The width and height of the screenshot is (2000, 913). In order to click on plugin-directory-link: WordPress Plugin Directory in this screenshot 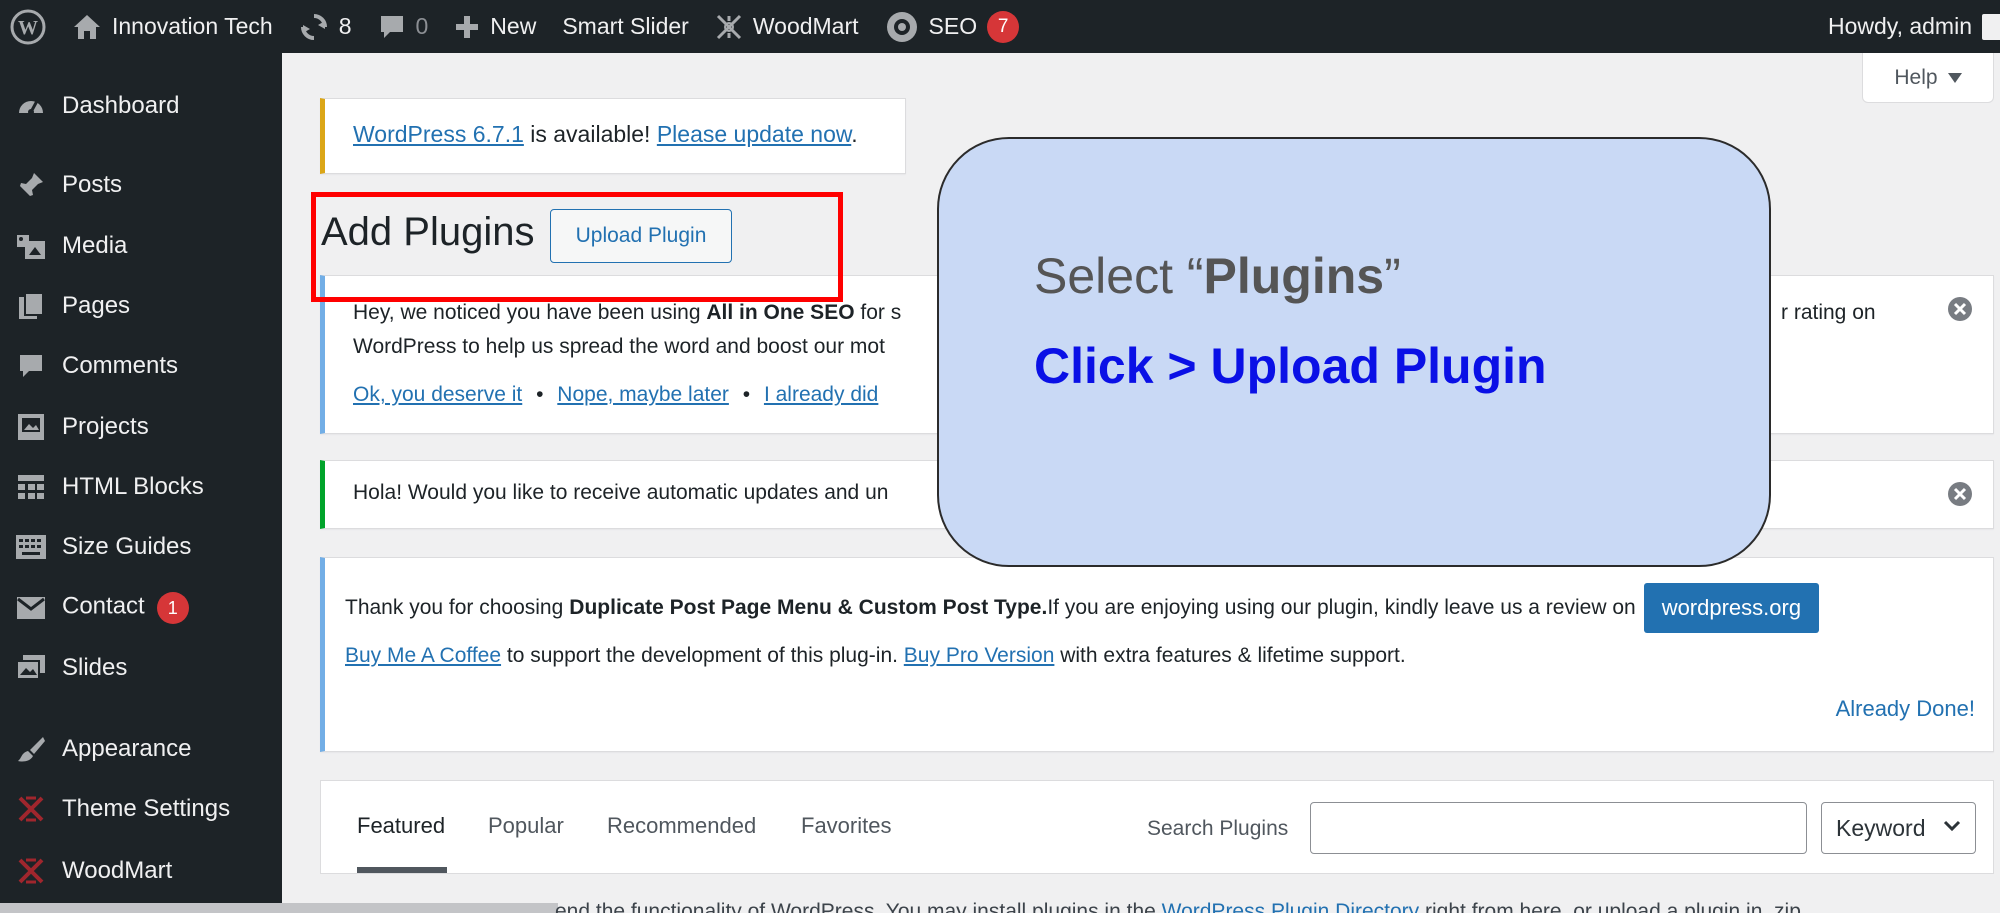, I will do `click(1291, 906)`.